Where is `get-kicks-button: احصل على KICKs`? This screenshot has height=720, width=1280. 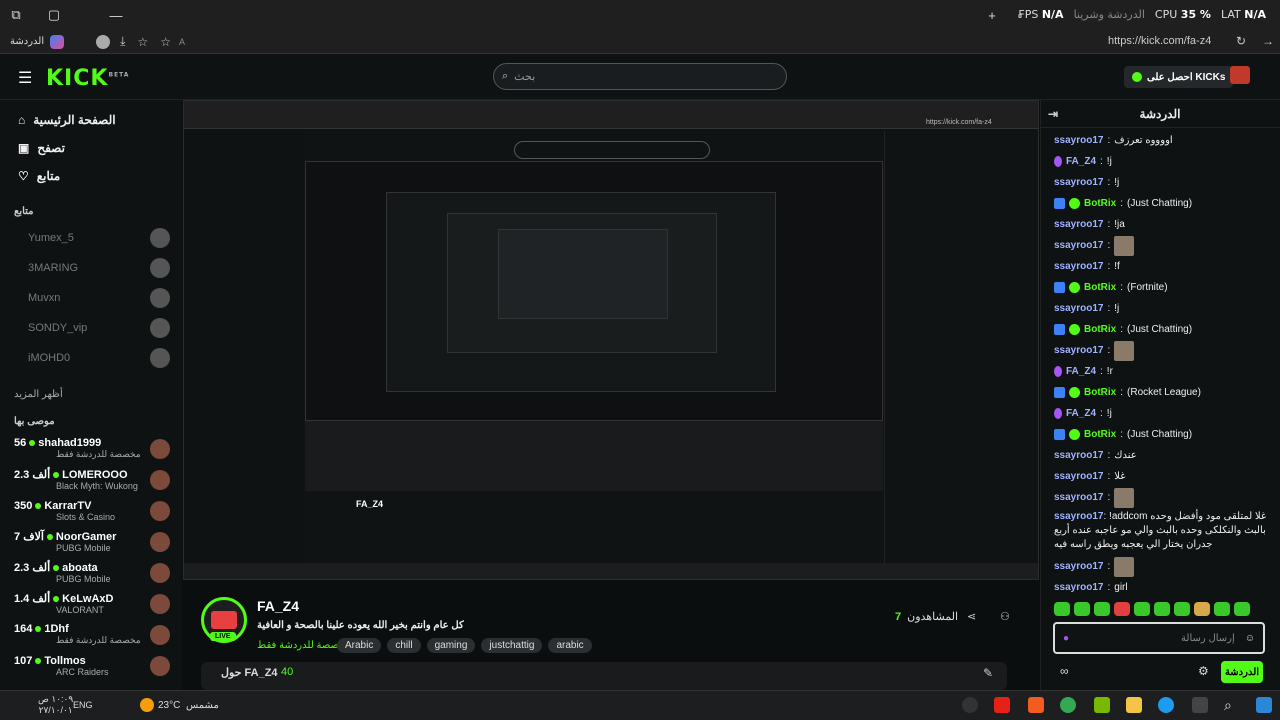 get-kicks-button: احصل على KICKs is located at coordinates (1179, 77).